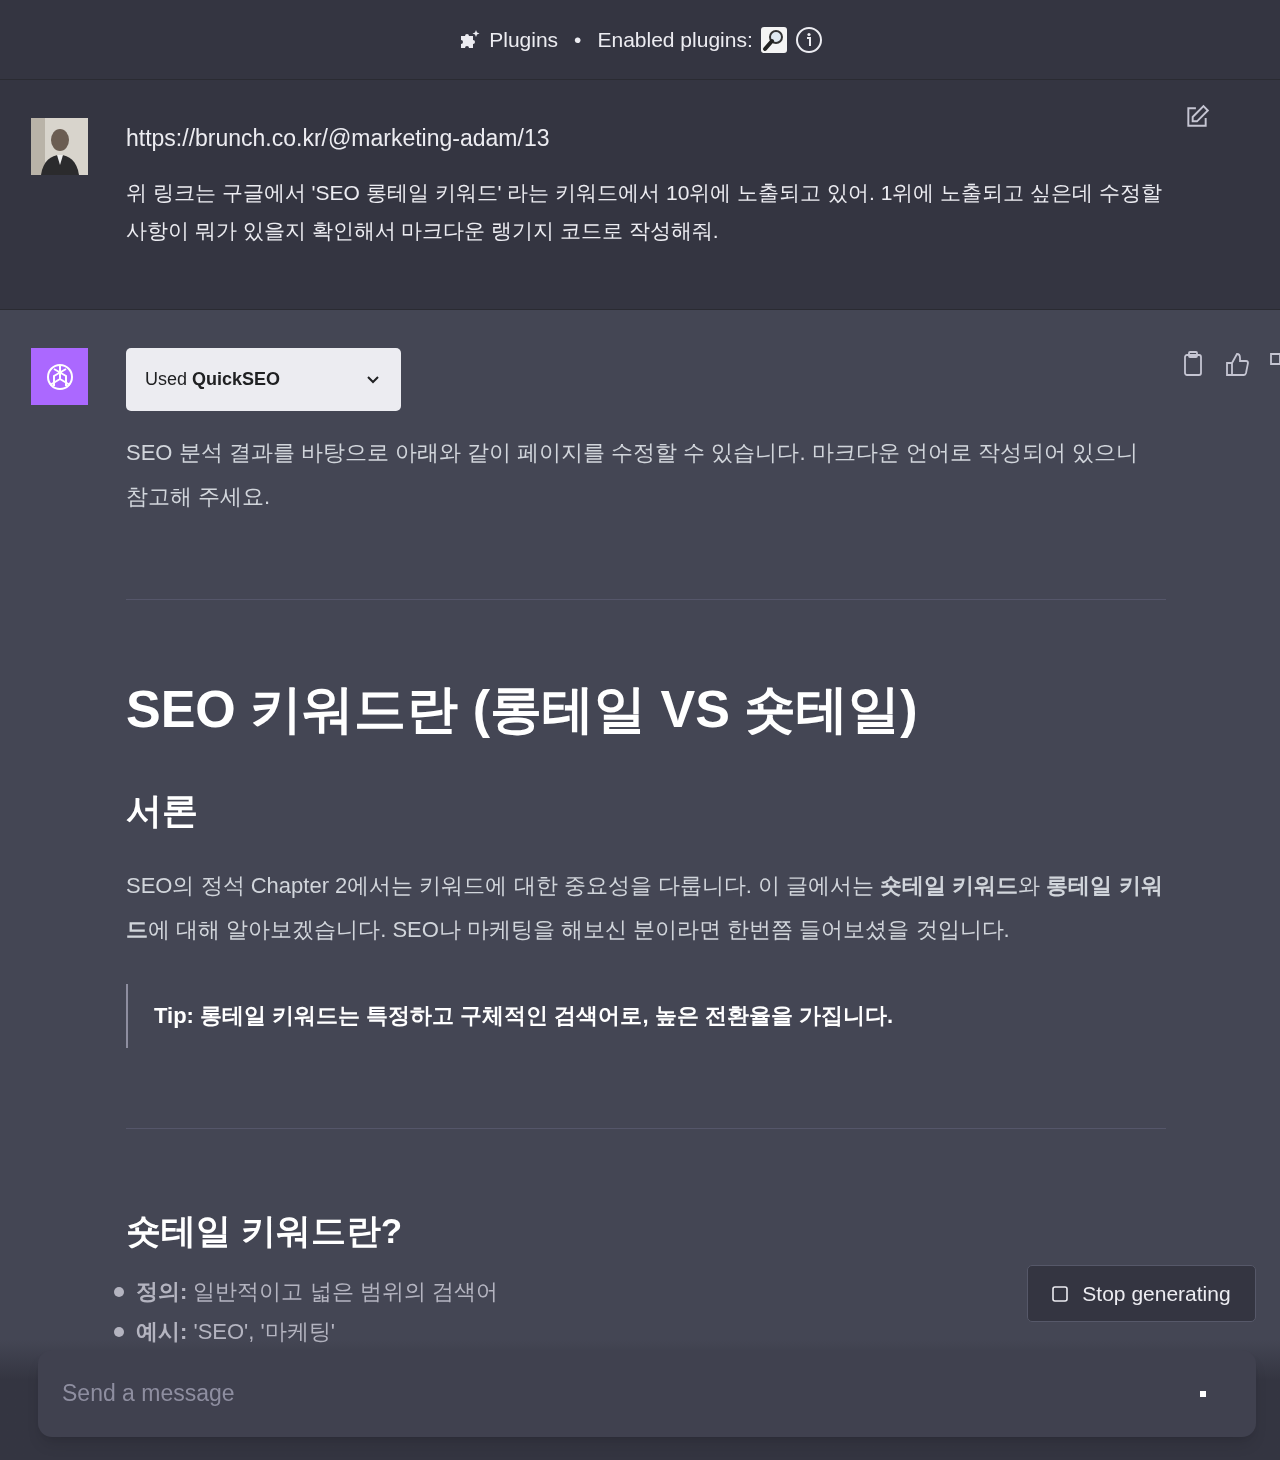  I want to click on edit-icon, so click(1197, 117).